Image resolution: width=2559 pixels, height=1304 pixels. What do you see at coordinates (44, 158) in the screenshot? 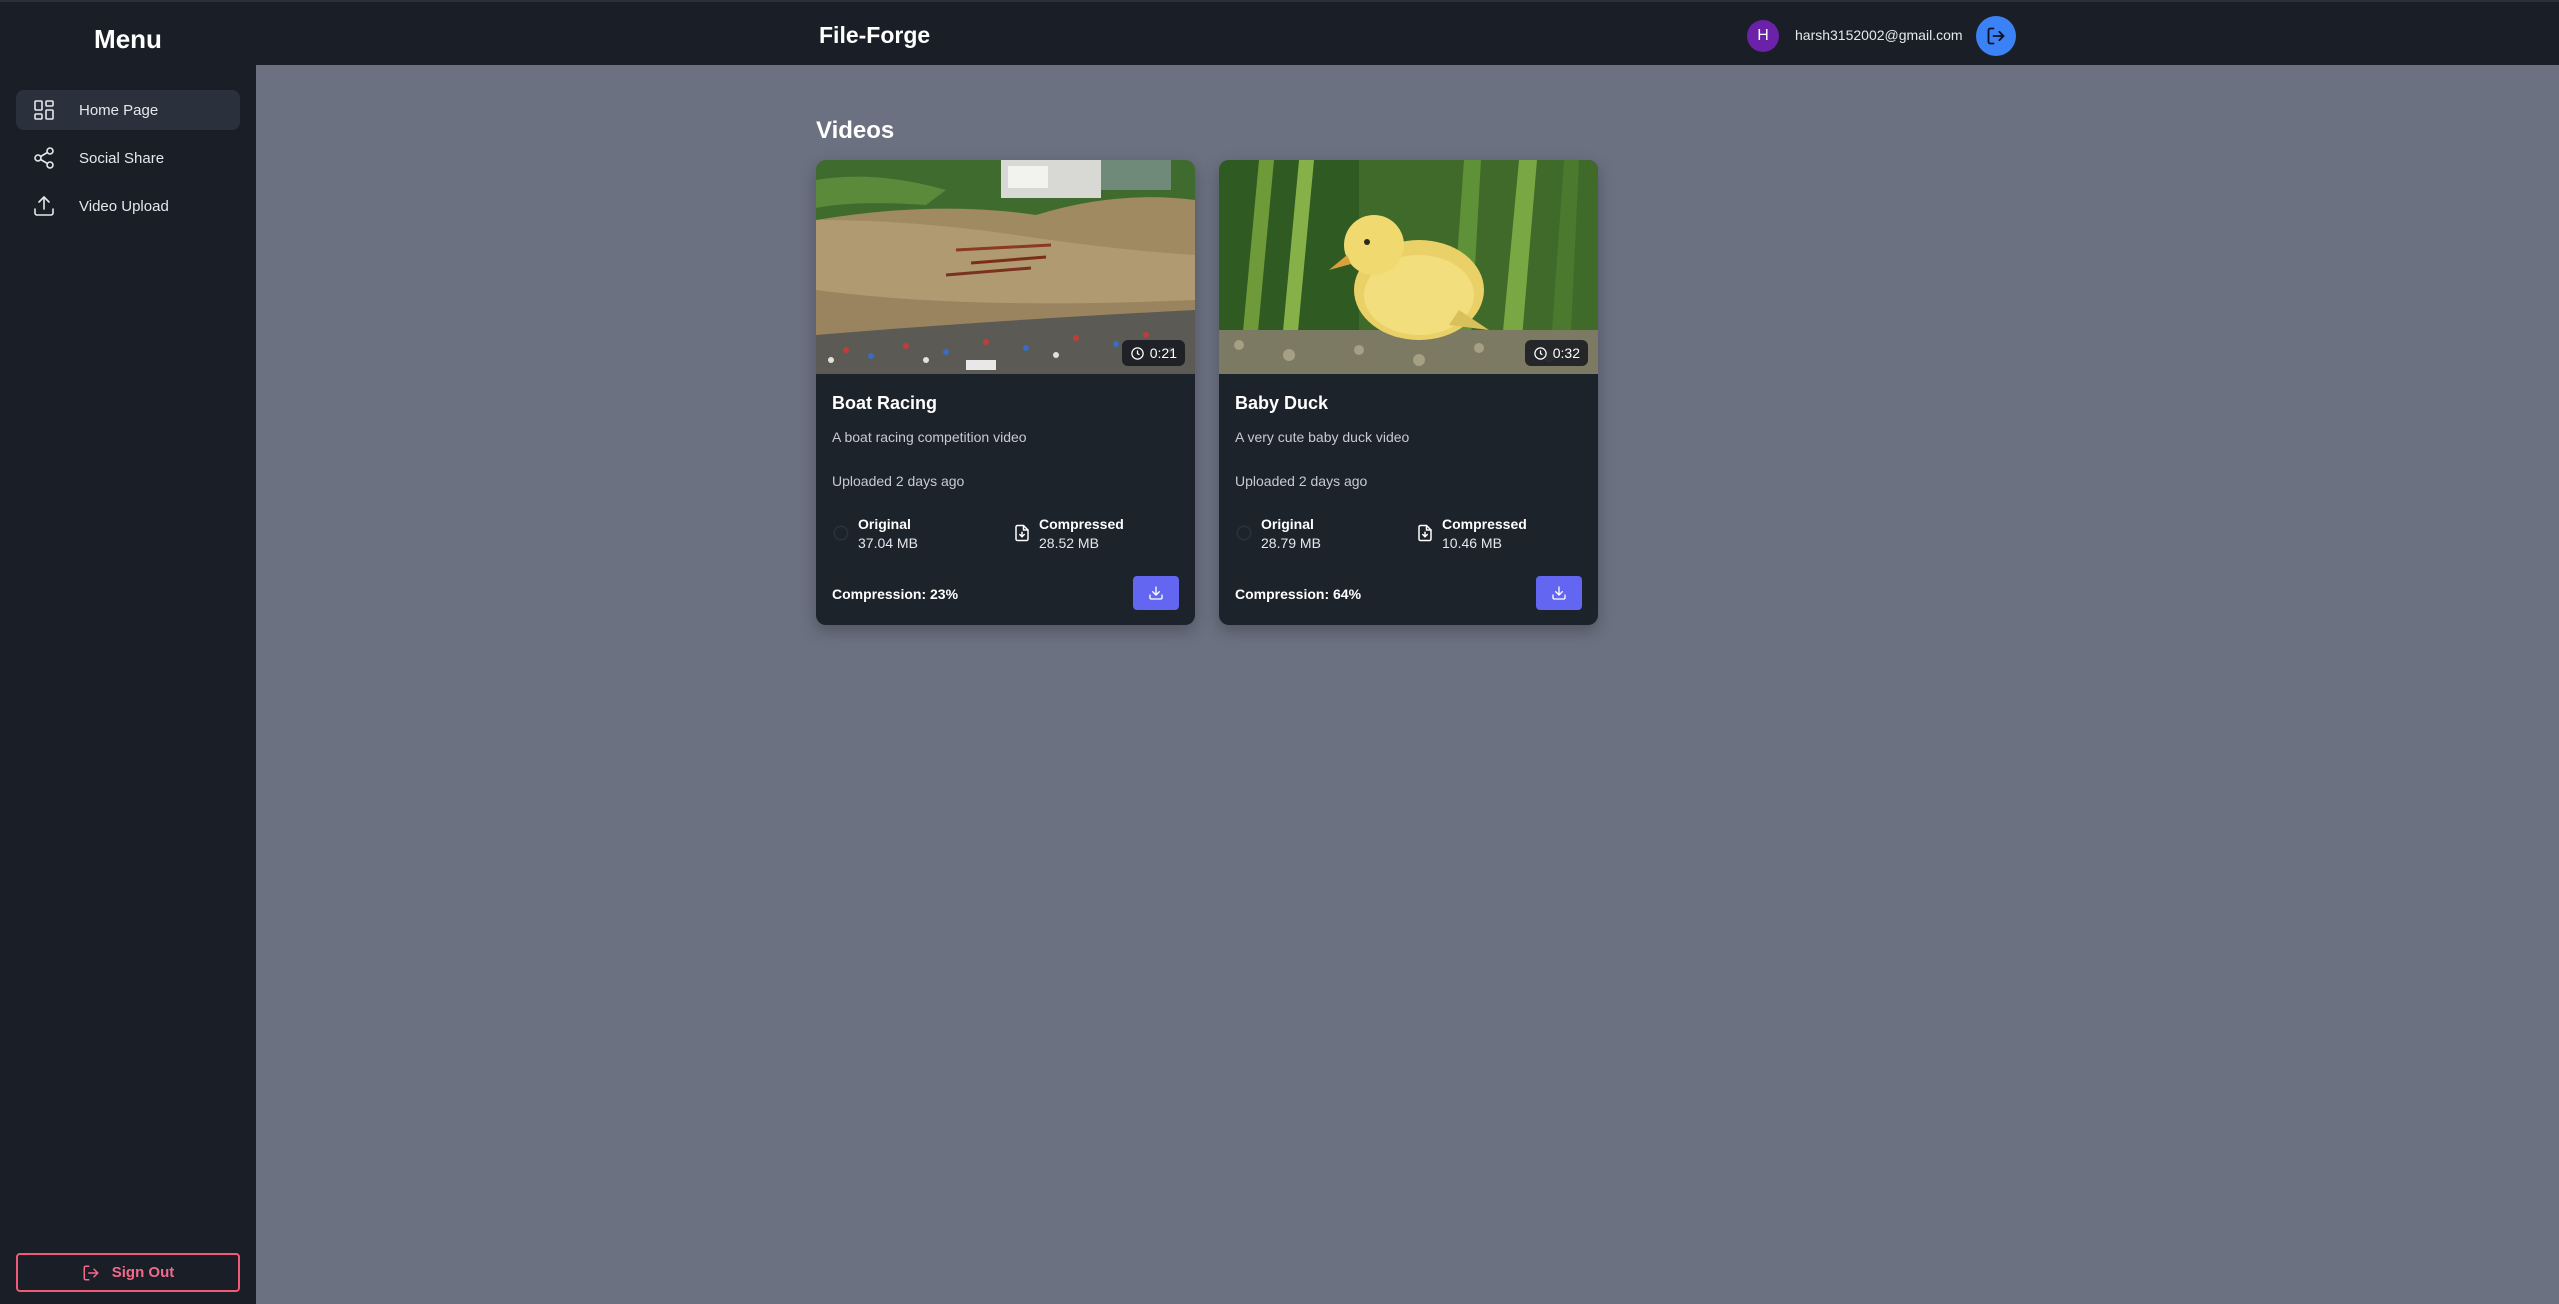
I see `share-icon` at bounding box center [44, 158].